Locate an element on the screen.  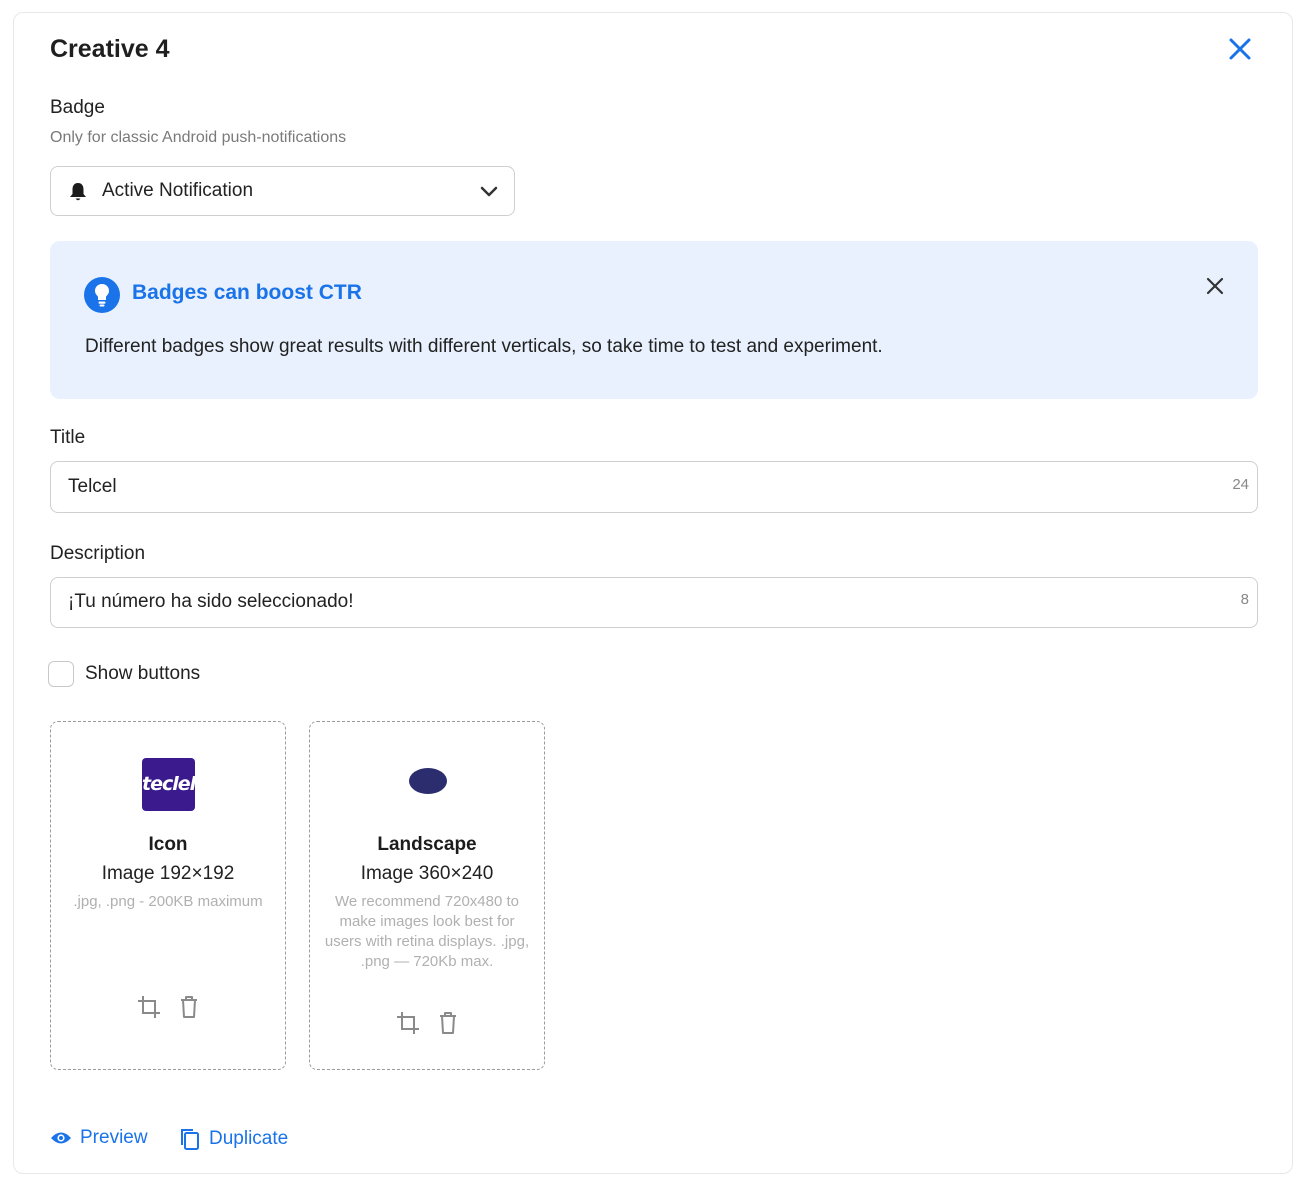
badge-select-value: Active Notification is located at coordinates (178, 190).